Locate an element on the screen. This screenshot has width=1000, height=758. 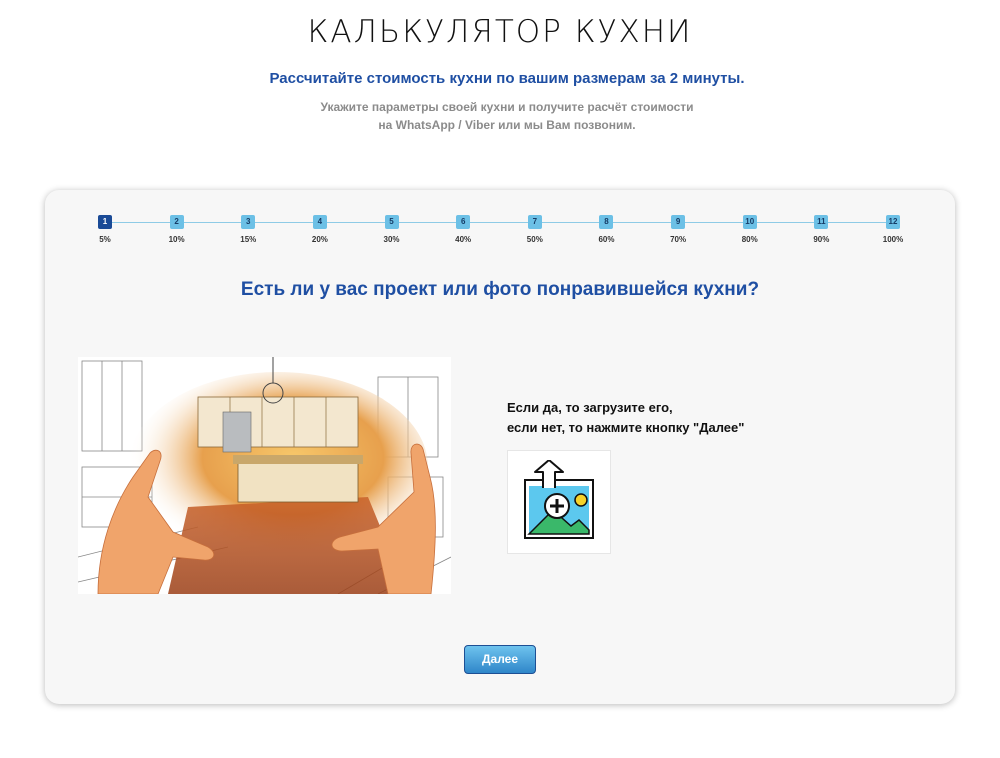
step-percent: 40% is located at coordinates (463, 239).